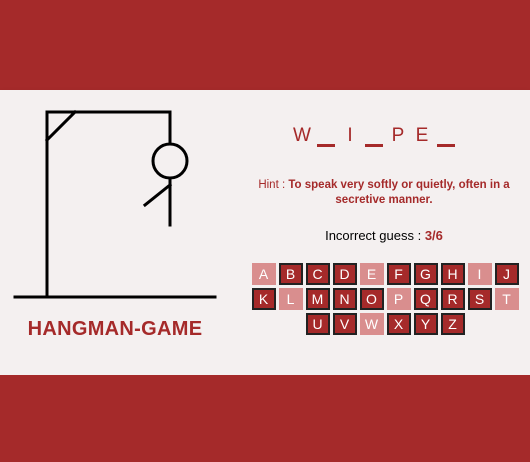 This screenshot has width=530, height=462. Describe the element at coordinates (452, 324) in the screenshot. I see `key-z: Z` at that location.